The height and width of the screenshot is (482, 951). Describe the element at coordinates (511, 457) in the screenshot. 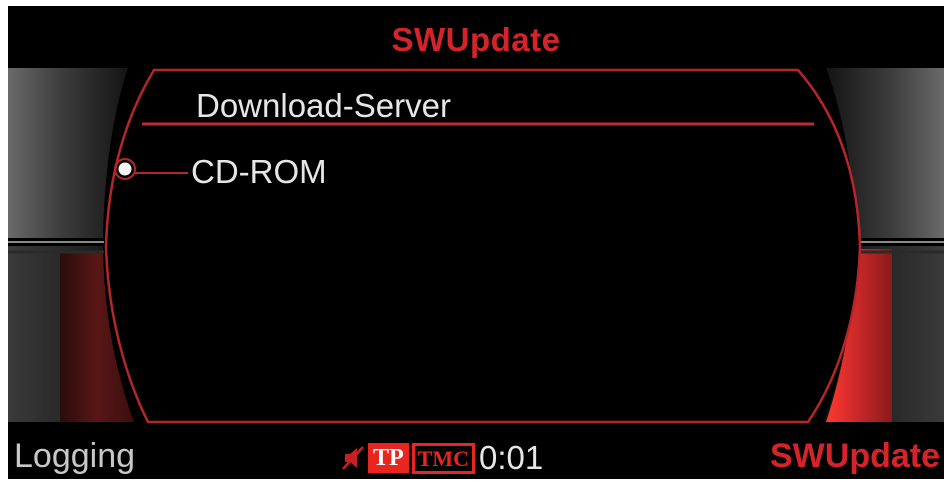

I see `clock: 0:01` at that location.